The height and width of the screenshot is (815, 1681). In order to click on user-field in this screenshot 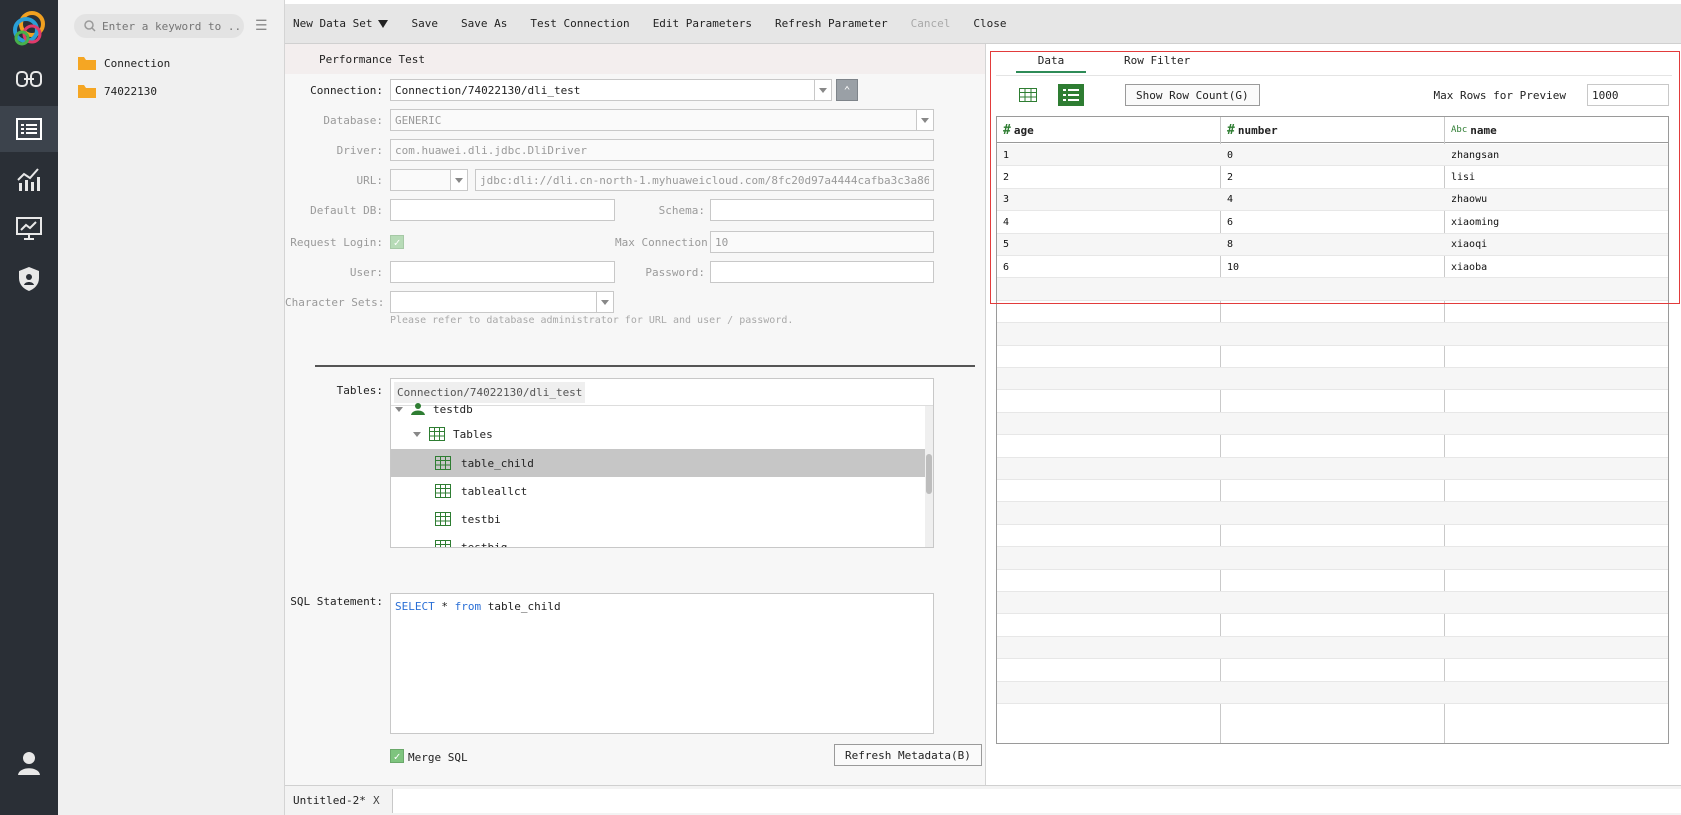, I will do `click(502, 272)`.